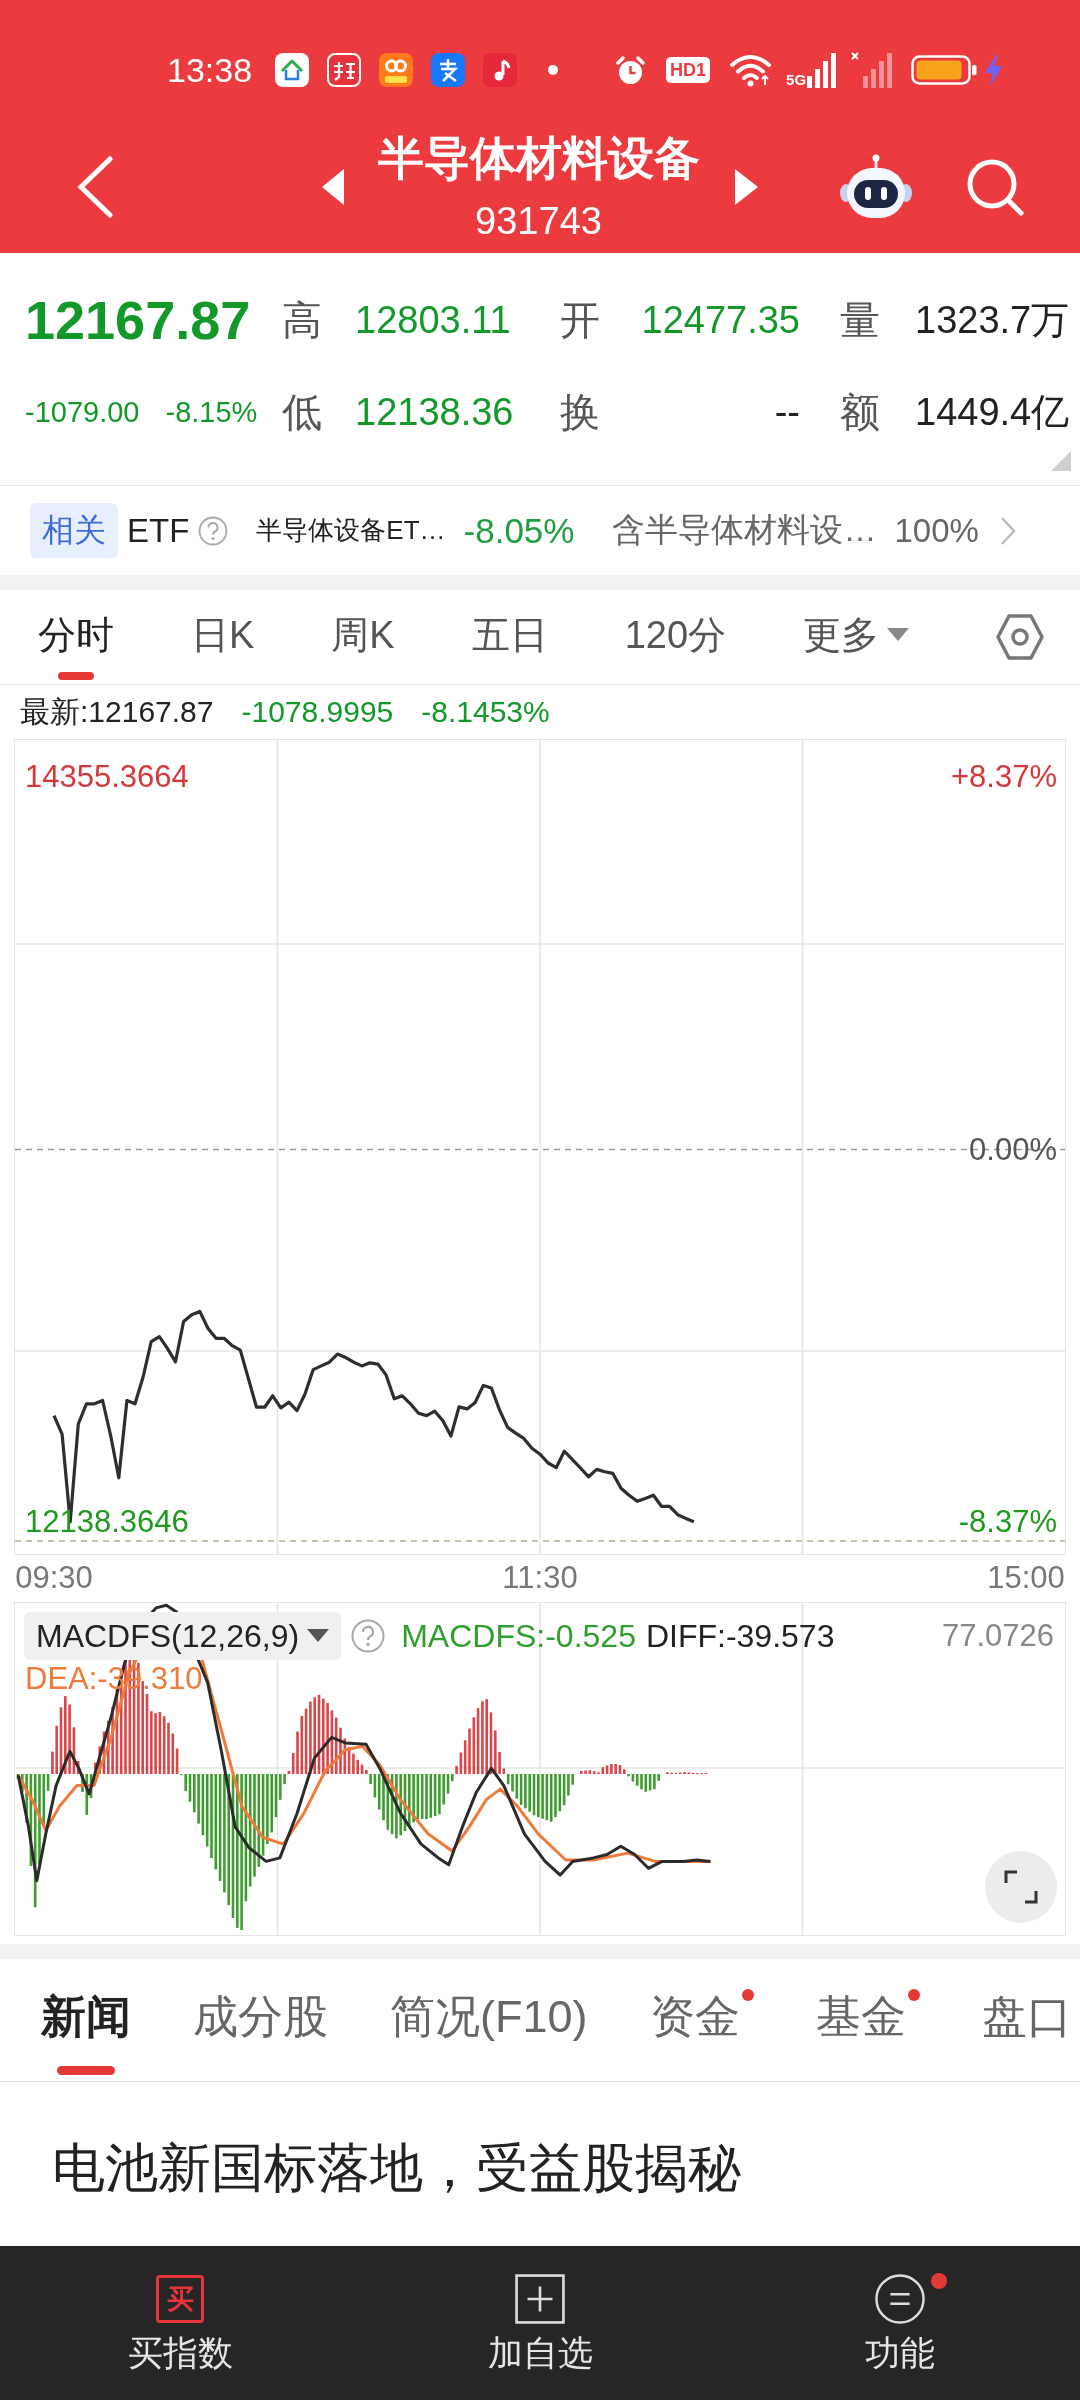  I want to click on field-value: 12477.35, so click(720, 320).